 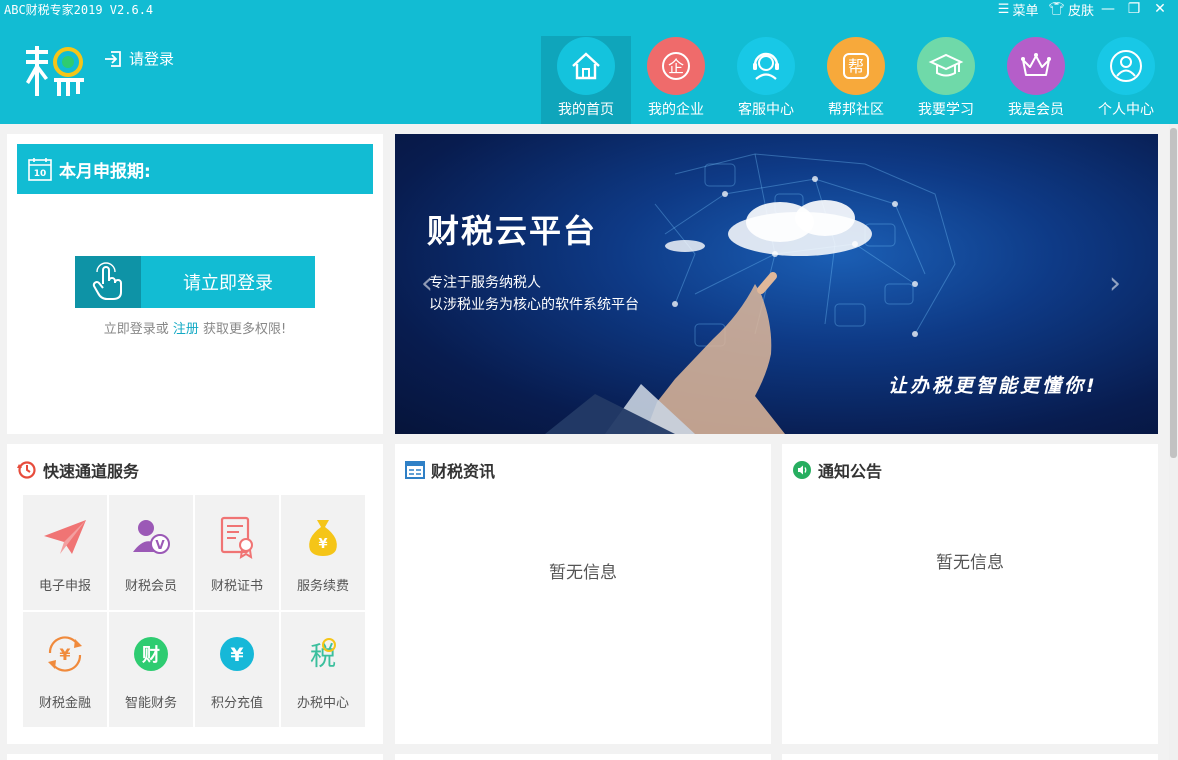 I want to click on service-points-recharge: ¥ 积分充值, so click(x=237, y=669).